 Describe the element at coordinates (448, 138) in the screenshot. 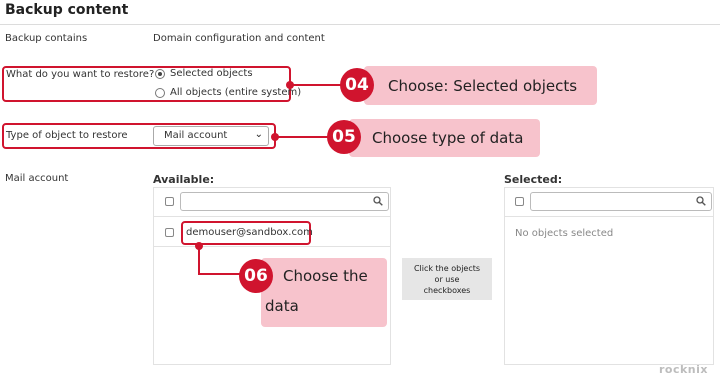

I see `callout-05-text: Choose type of data` at that location.